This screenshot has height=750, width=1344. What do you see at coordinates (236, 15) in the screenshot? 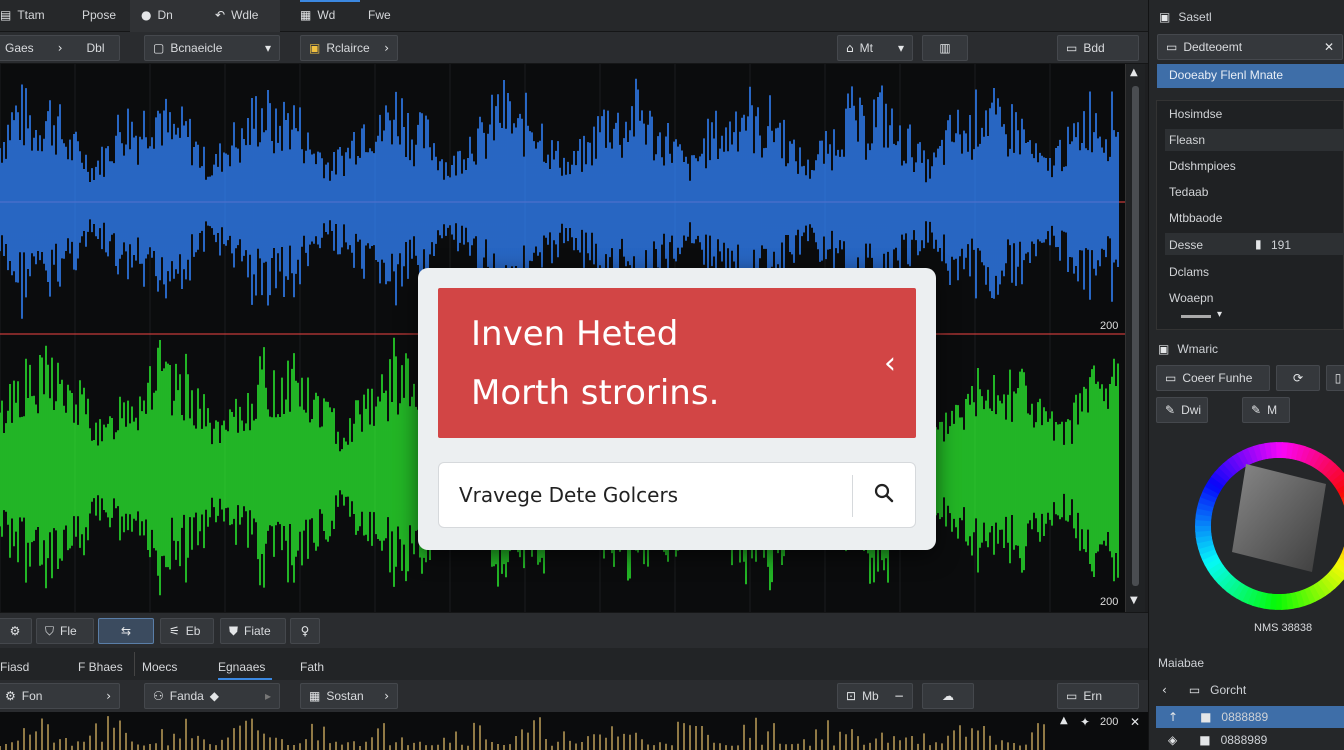
I see `menu-wdle: ↶ Wdle` at bounding box center [236, 15].